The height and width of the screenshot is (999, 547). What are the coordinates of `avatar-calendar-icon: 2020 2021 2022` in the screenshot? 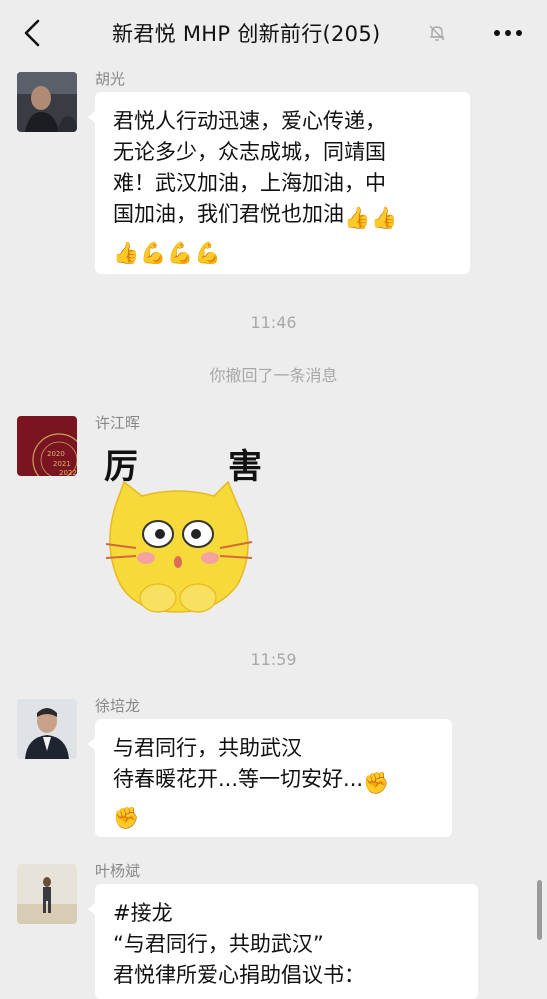 It's located at (47, 446).